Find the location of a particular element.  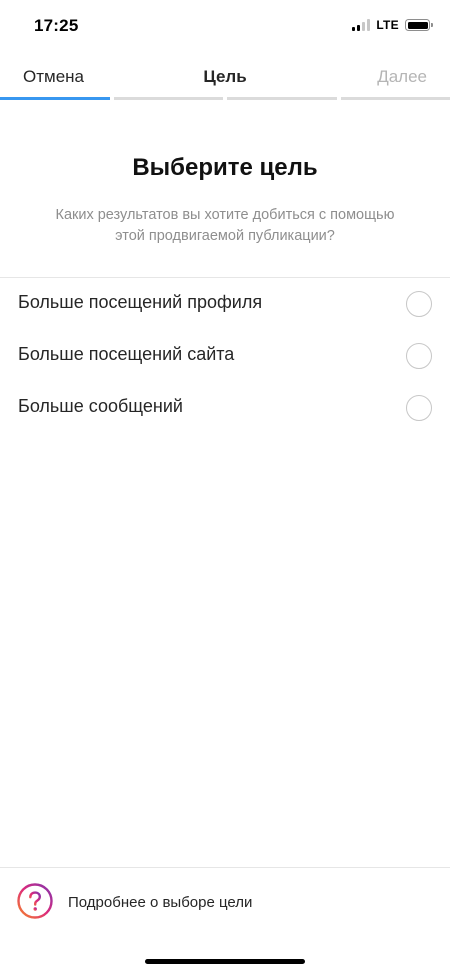

option-label: Больше посещений профиля is located at coordinates (140, 302).